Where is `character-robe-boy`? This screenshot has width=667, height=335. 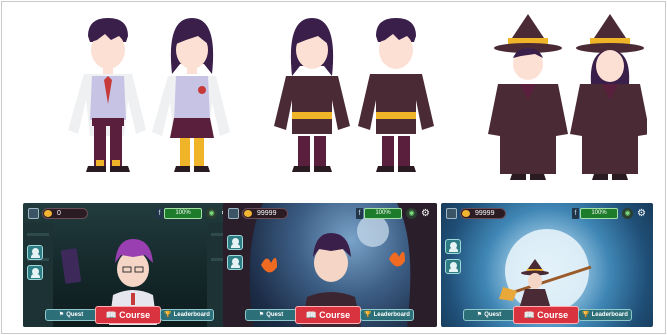
character-robe-boy is located at coordinates (396, 95).